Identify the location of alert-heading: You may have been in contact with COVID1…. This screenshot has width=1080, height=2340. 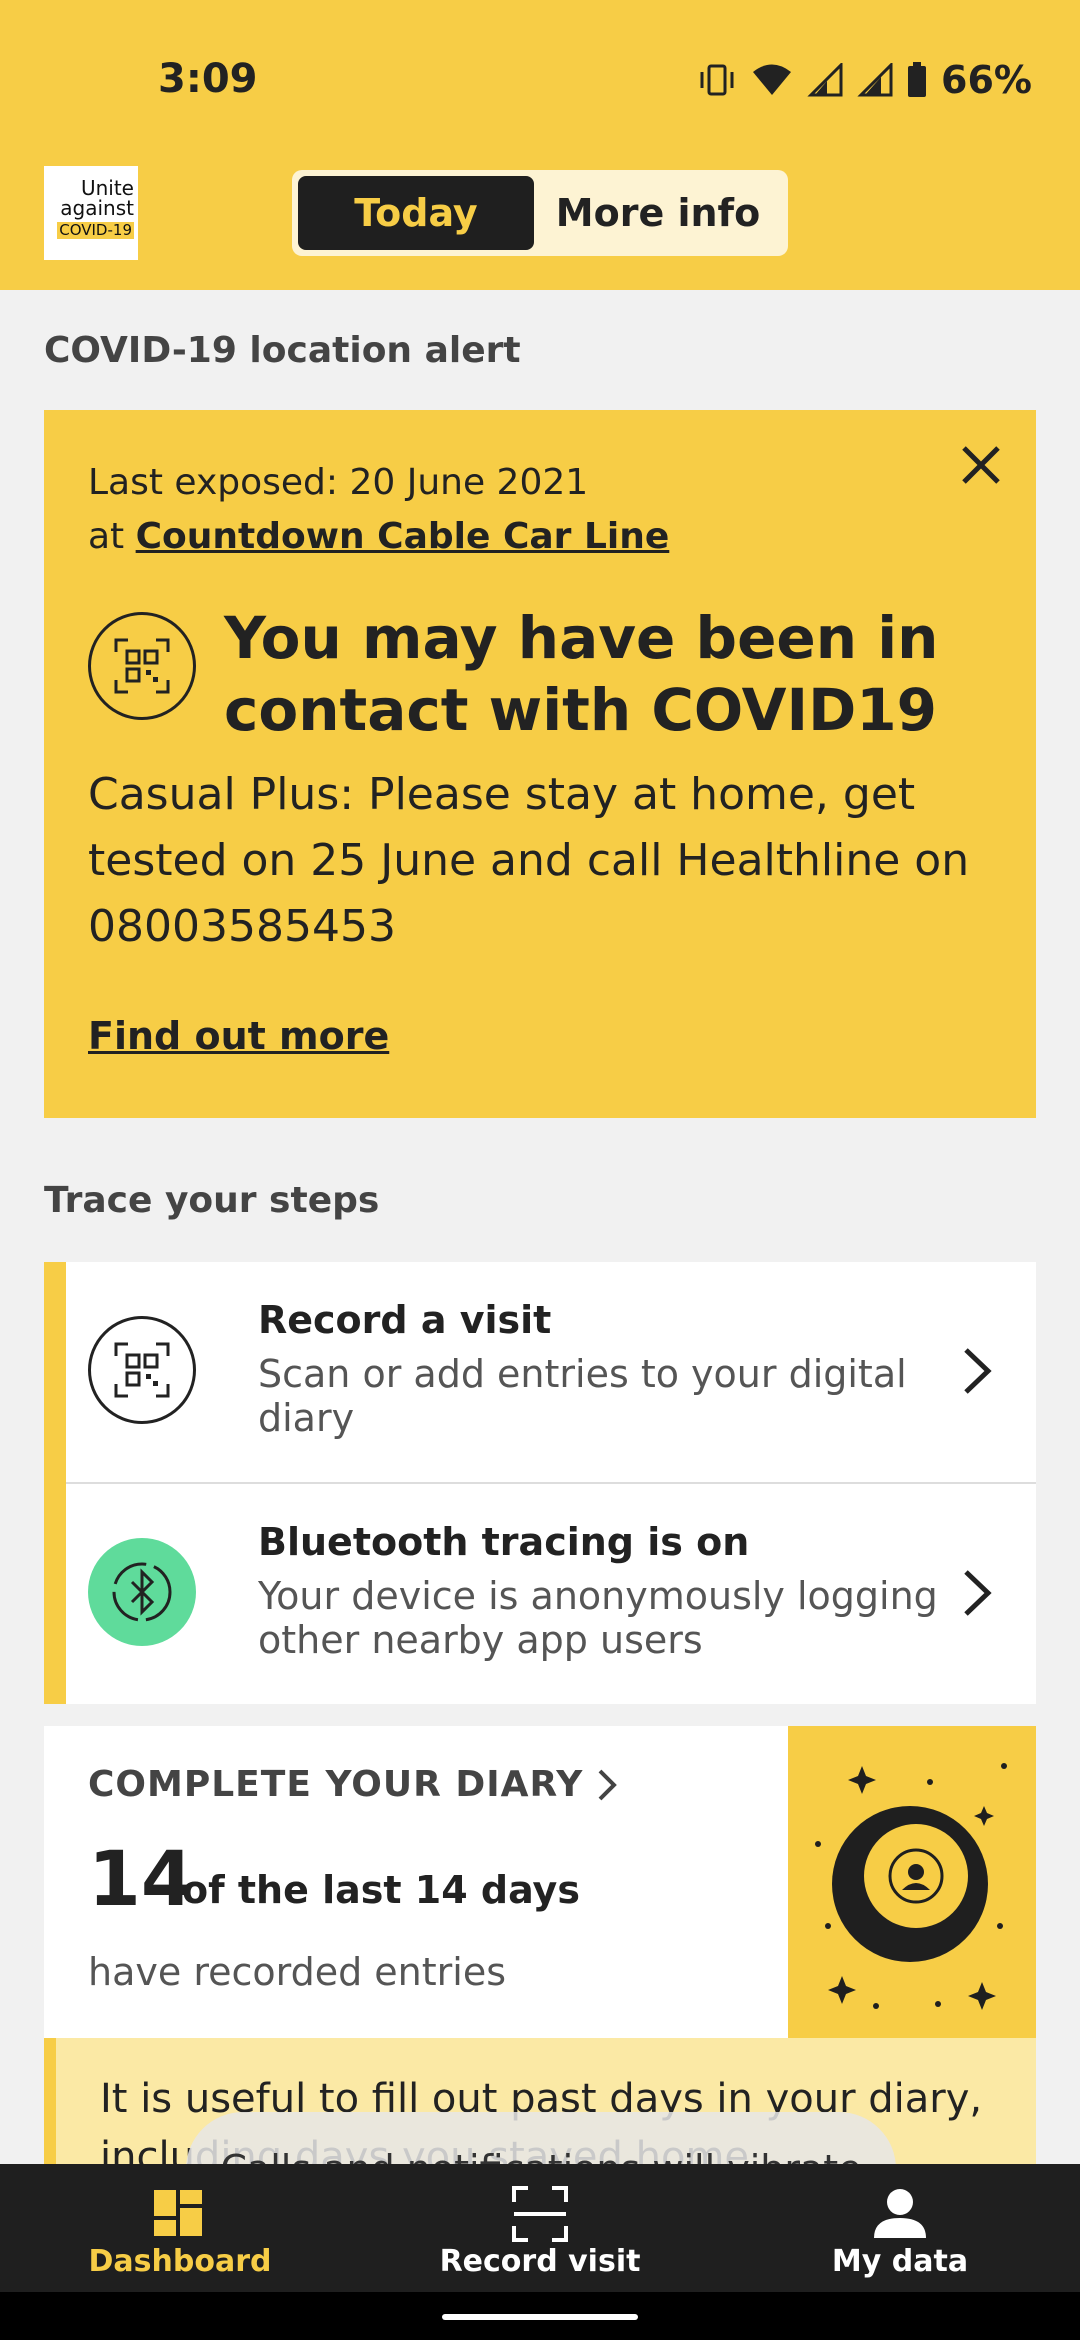
(581, 674).